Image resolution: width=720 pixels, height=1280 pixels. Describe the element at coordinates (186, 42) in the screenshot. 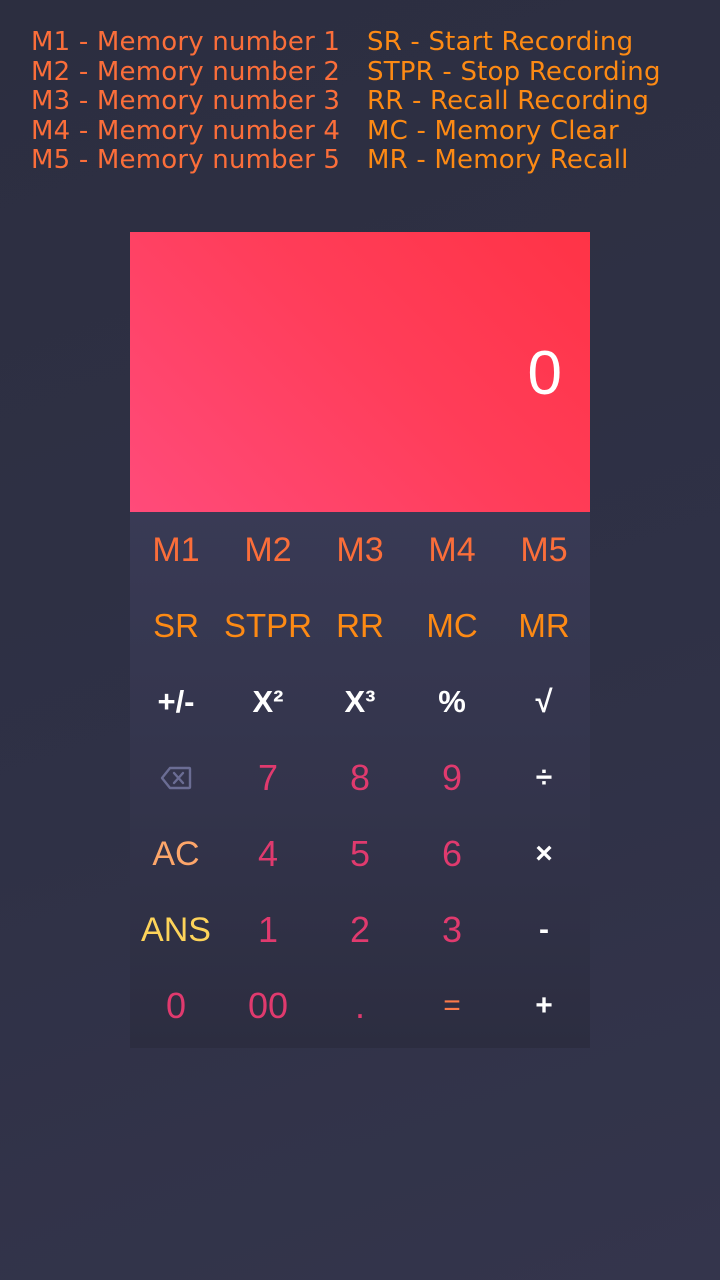

I see `legend-m1: M1 - Memory number 1` at that location.